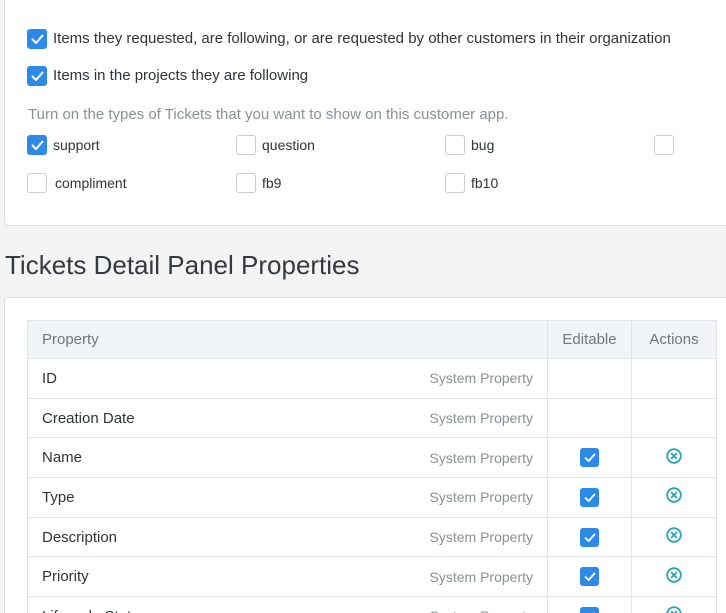 The width and height of the screenshot is (726, 613). I want to click on table-row: Creation Date System Property, so click(371, 418).